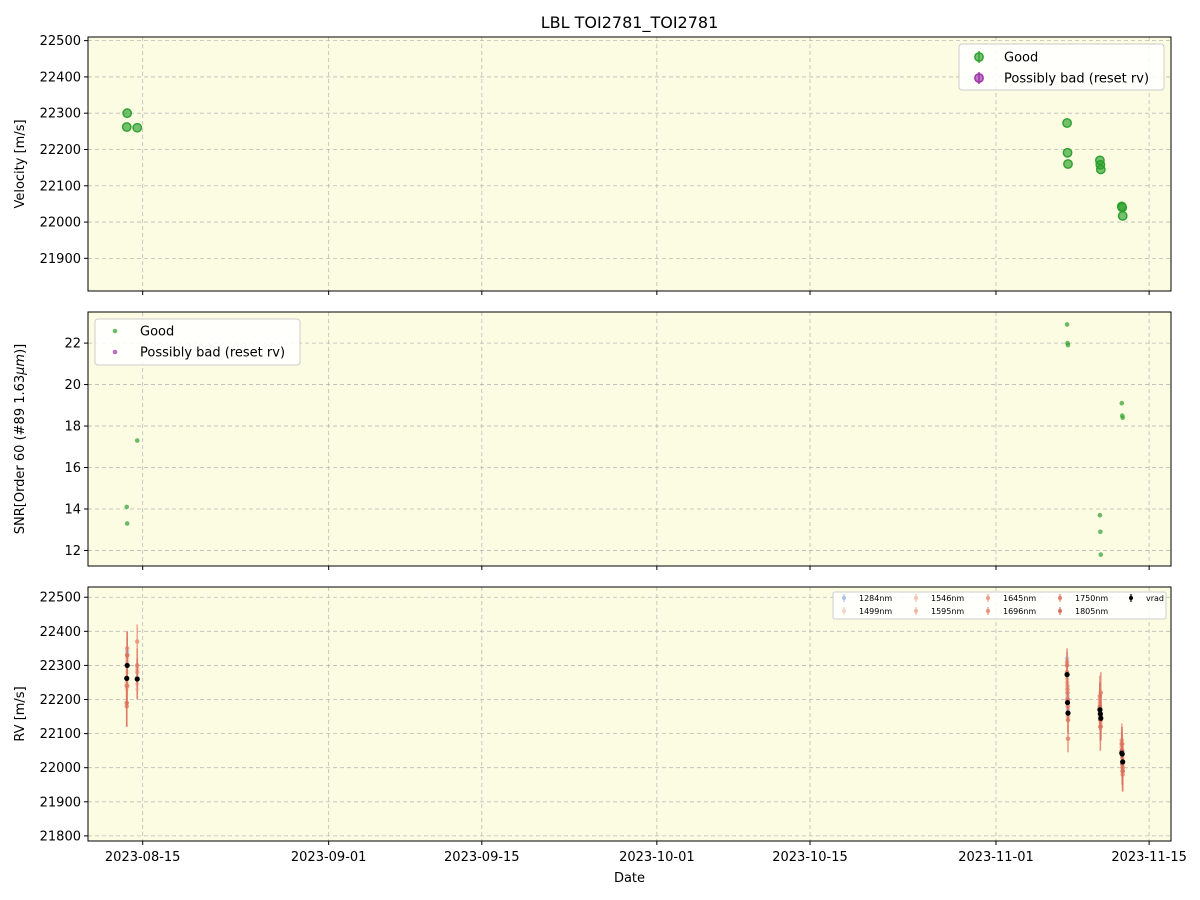  What do you see at coordinates (996, 857) in the screenshot?
I see `x-tick-label: 2023-11-01` at bounding box center [996, 857].